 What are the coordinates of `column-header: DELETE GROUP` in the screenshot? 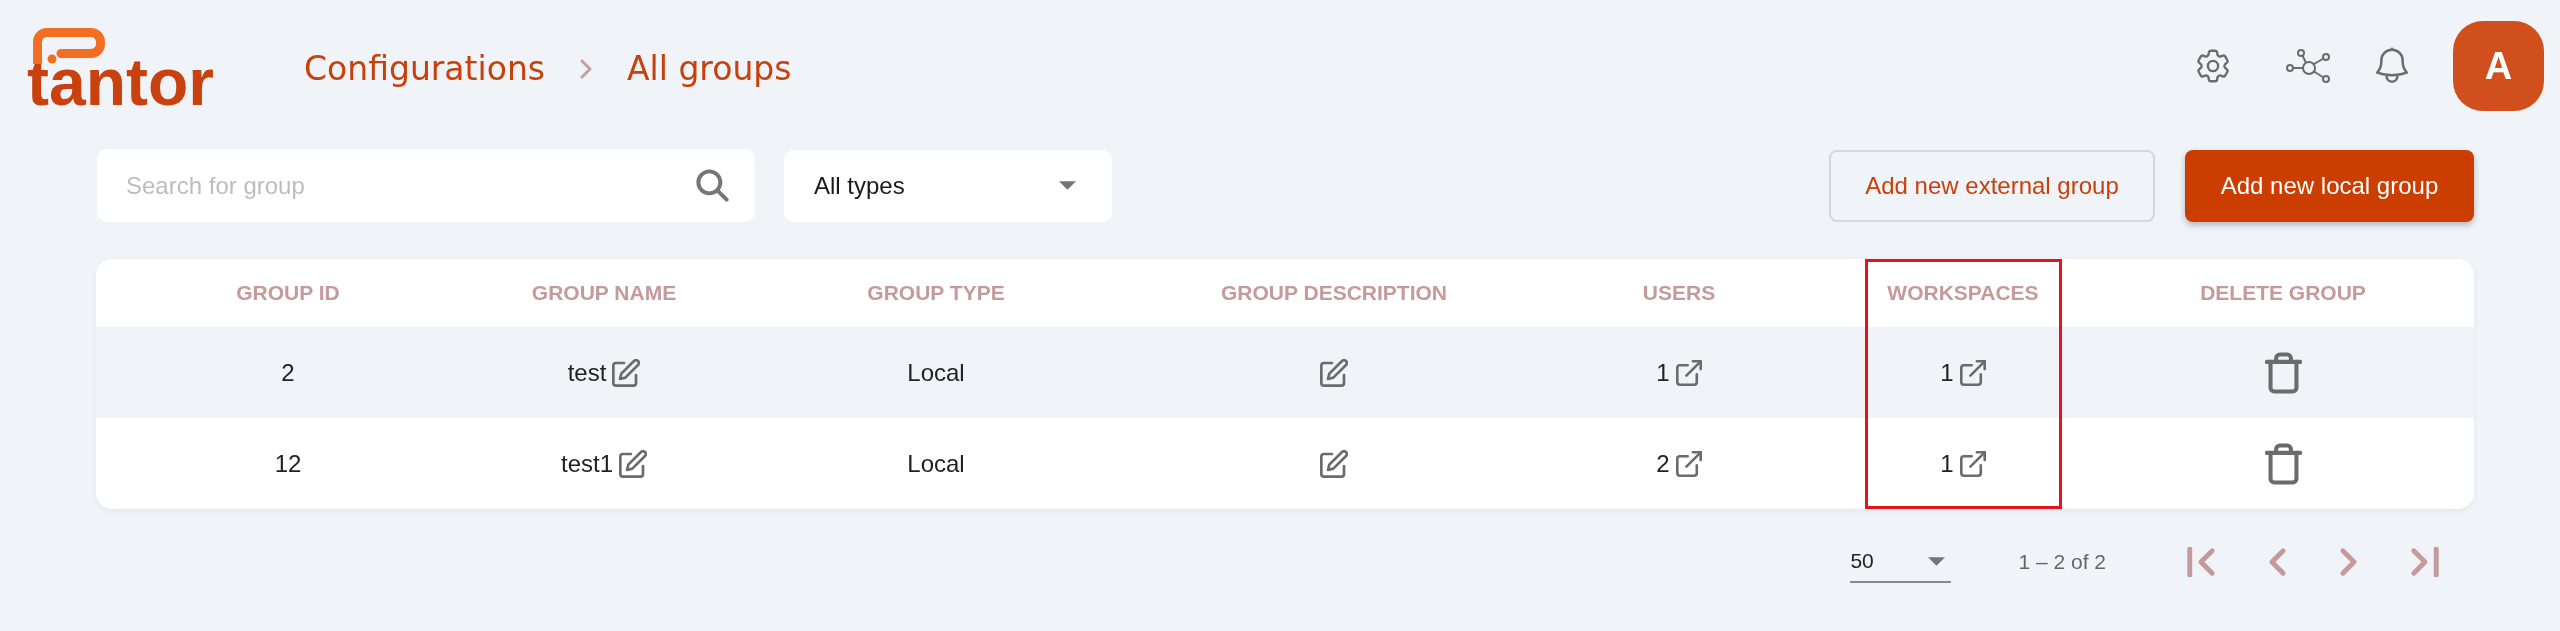 It's located at (2283, 293).